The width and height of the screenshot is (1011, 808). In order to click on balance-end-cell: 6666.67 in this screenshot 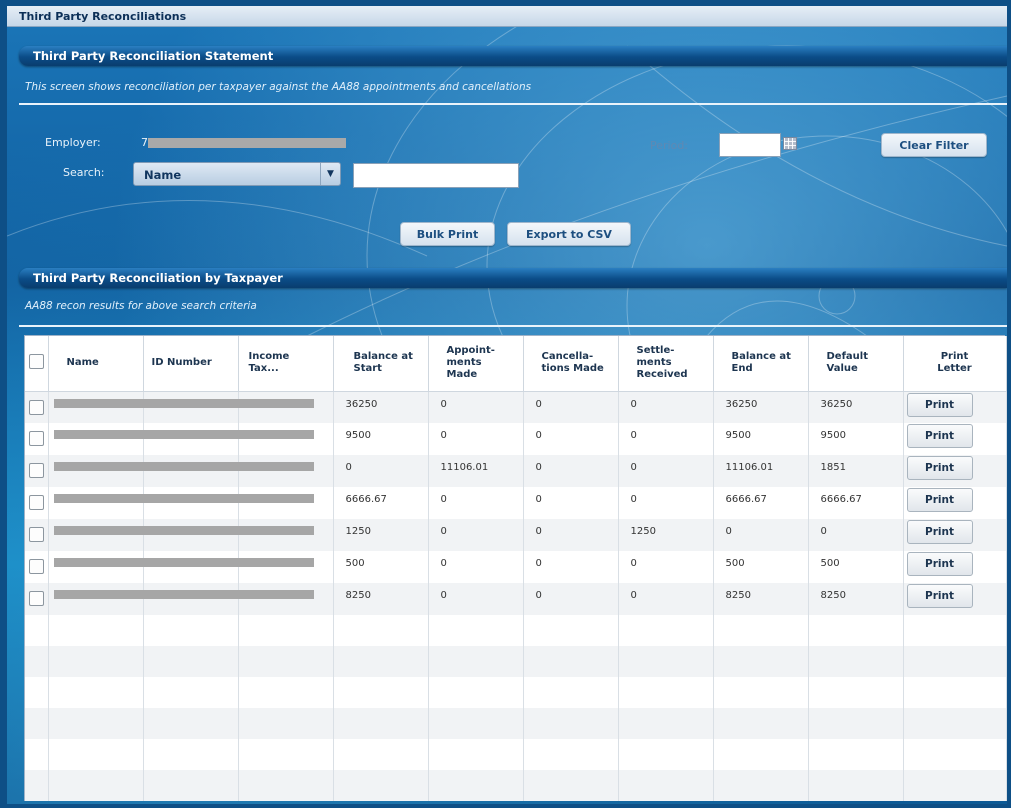, I will do `click(761, 503)`.